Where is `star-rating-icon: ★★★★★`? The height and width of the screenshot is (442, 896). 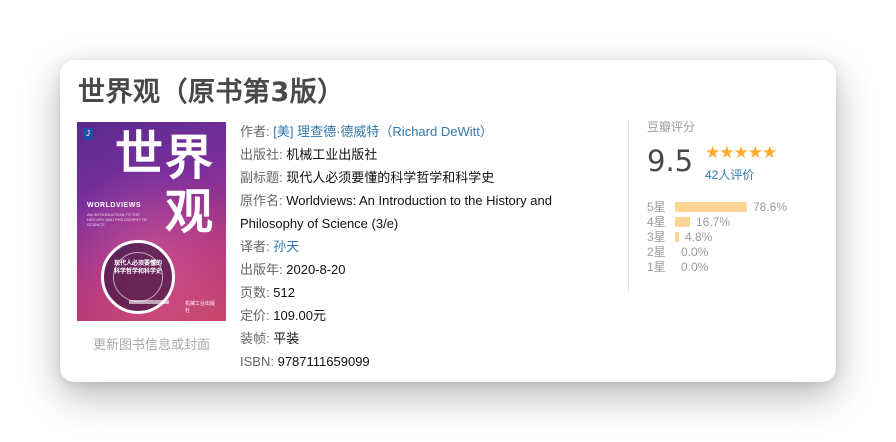
star-rating-icon: ★★★★★ is located at coordinates (741, 152).